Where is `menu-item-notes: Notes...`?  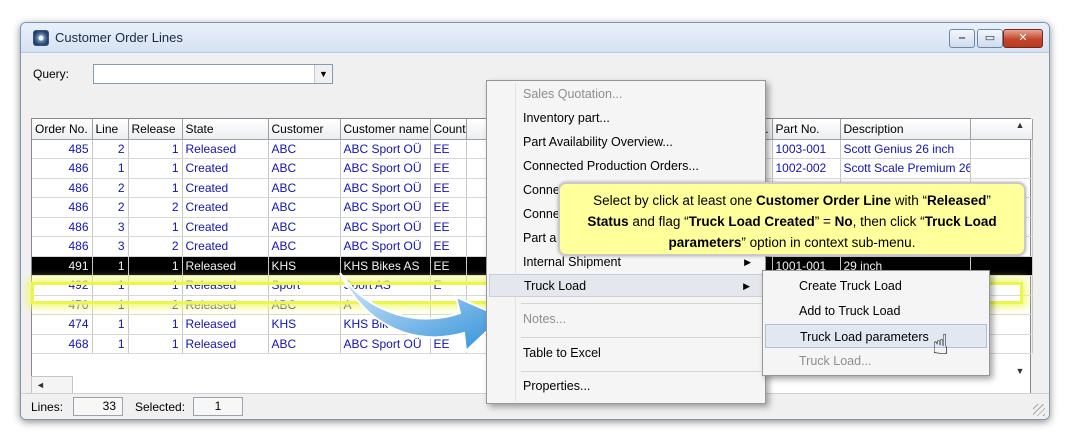 menu-item-notes: Notes... is located at coordinates (626, 319).